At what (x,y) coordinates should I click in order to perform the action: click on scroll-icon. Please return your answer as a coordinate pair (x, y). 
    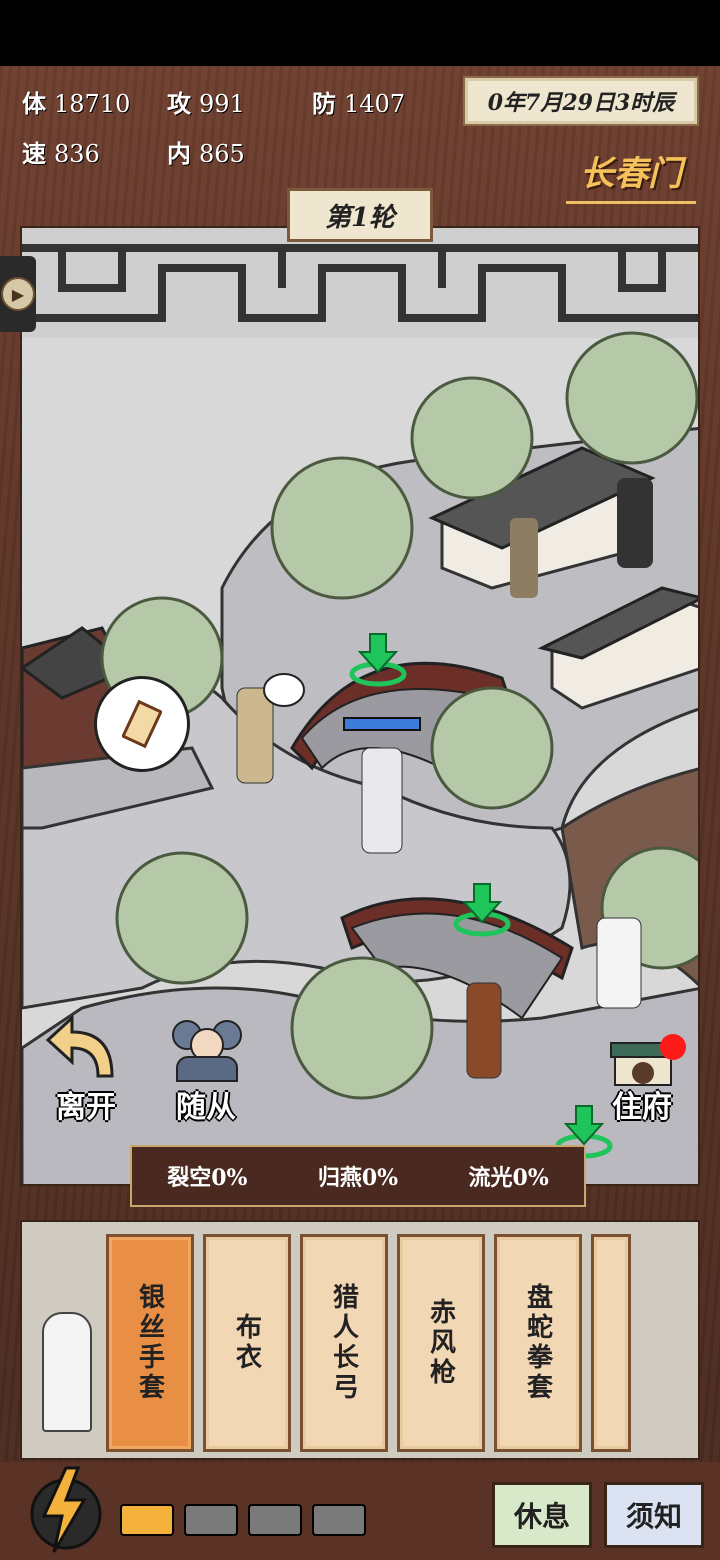
    Looking at the image, I should click on (142, 724).